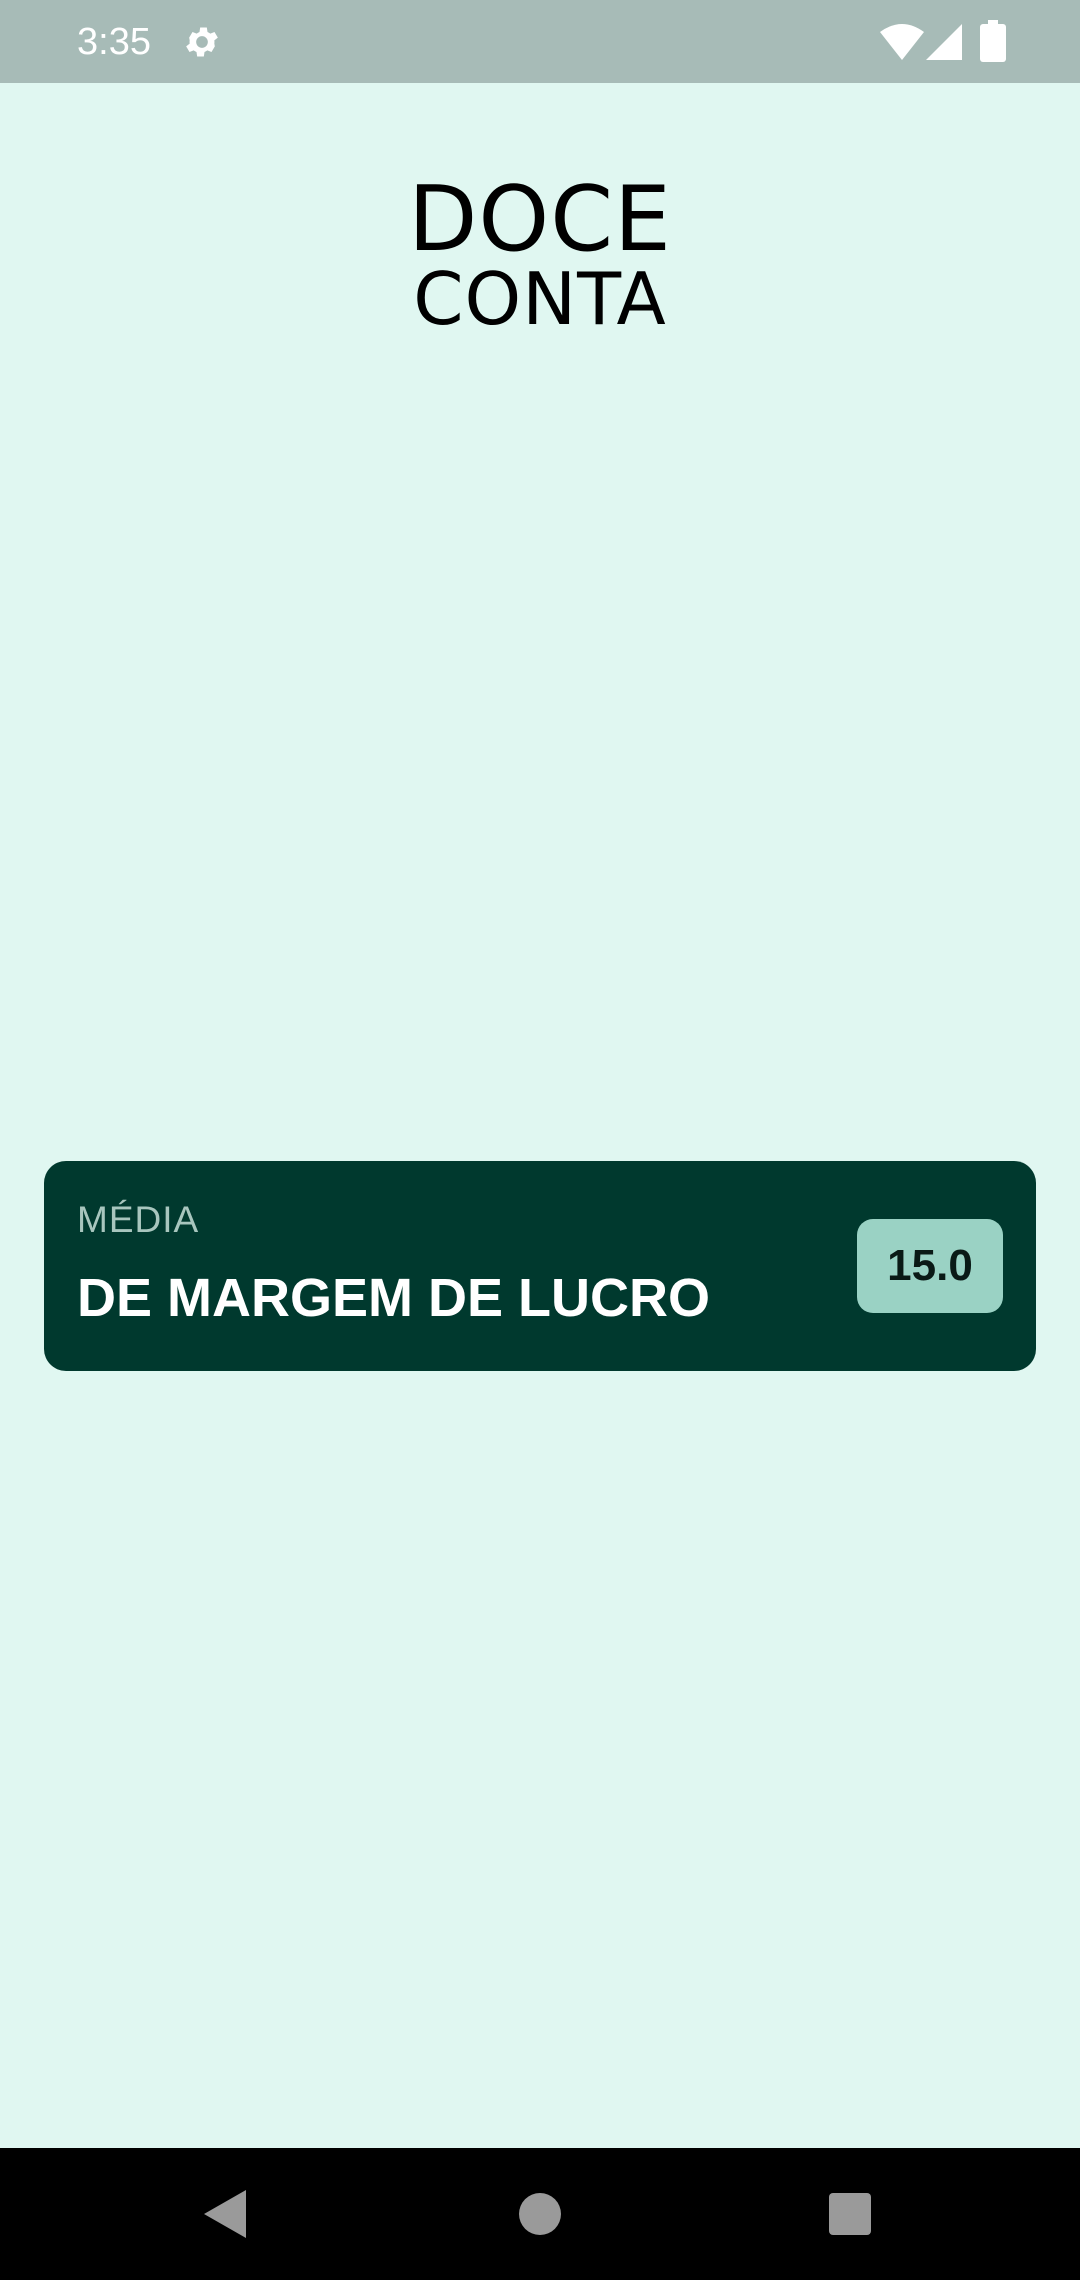 This screenshot has height=2280, width=1080. Describe the element at coordinates (944, 42) in the screenshot. I see `signal-icon` at that location.